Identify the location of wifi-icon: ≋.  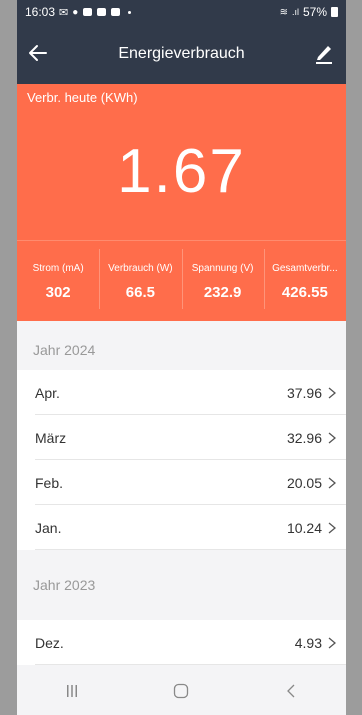
(283, 12).